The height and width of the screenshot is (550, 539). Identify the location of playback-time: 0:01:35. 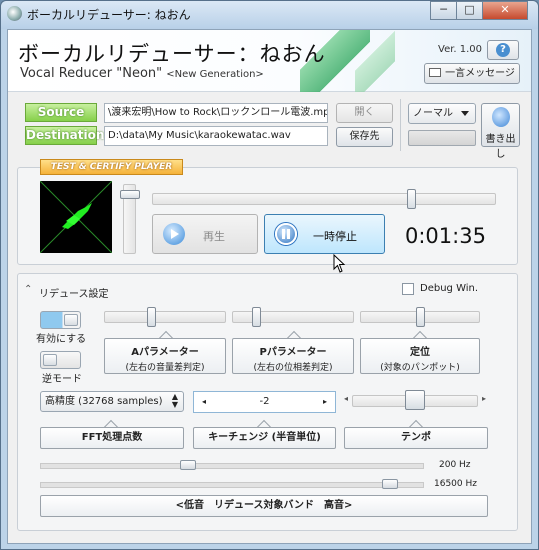
(445, 236).